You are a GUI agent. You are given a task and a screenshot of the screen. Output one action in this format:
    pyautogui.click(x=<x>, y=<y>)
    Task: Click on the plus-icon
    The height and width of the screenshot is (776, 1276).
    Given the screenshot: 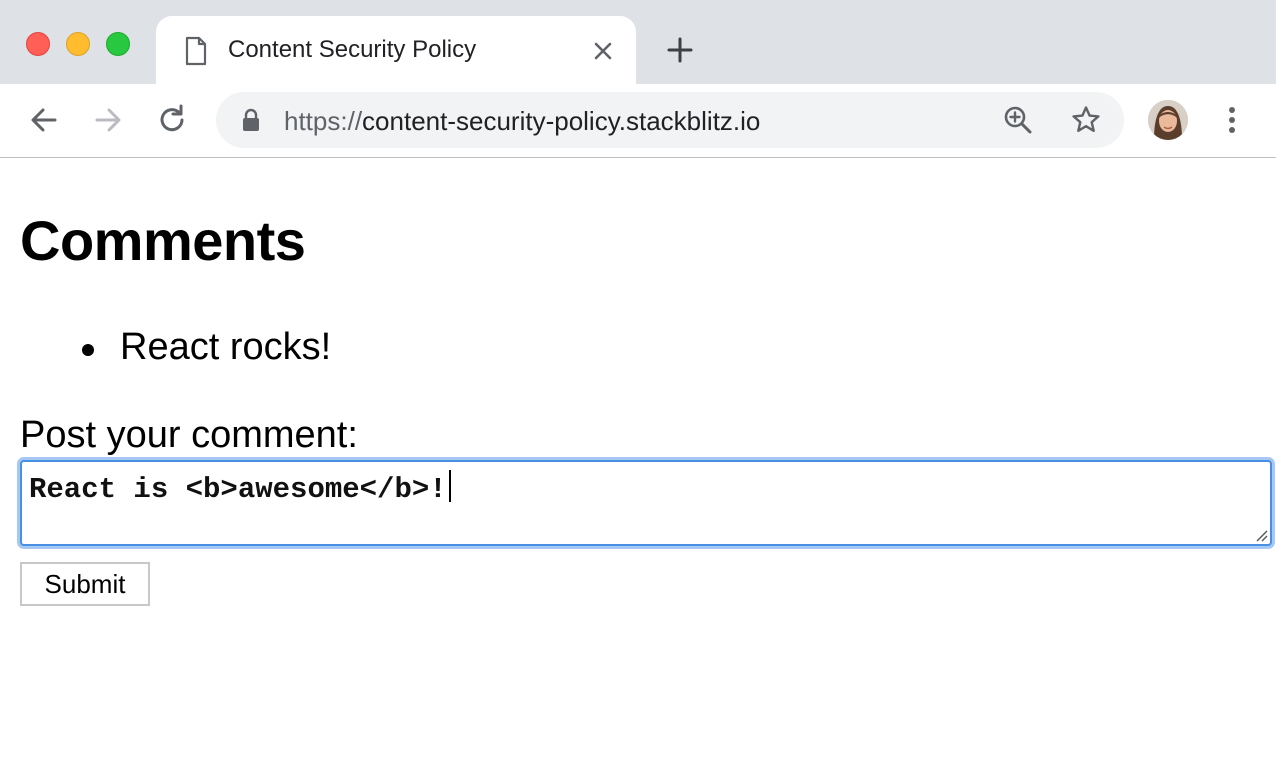 What is the action you would take?
    pyautogui.click(x=680, y=50)
    